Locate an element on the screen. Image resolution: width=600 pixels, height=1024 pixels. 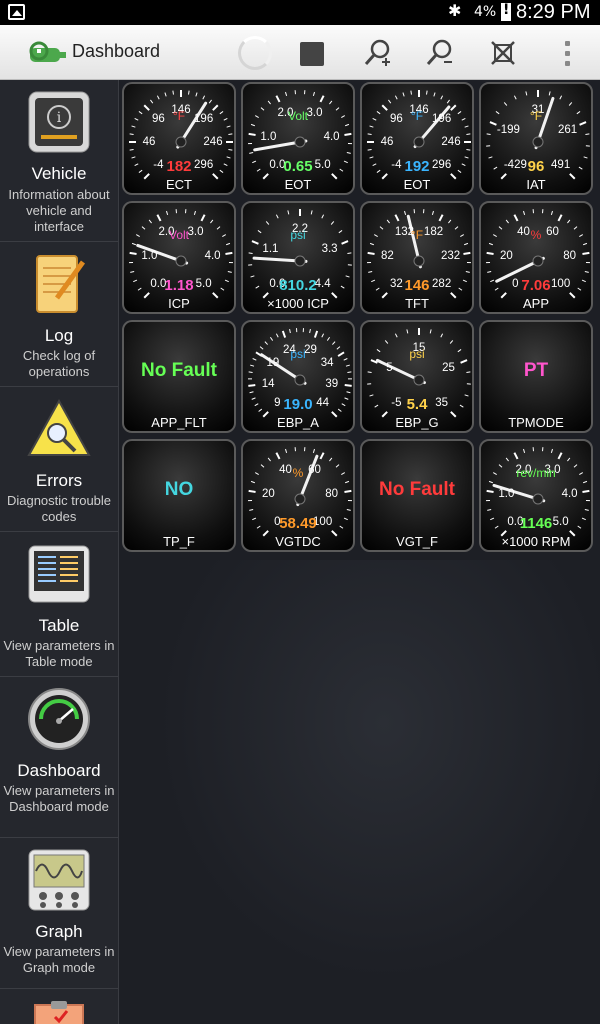
gauge-label: APP_FLT is located at coordinates (179, 422).